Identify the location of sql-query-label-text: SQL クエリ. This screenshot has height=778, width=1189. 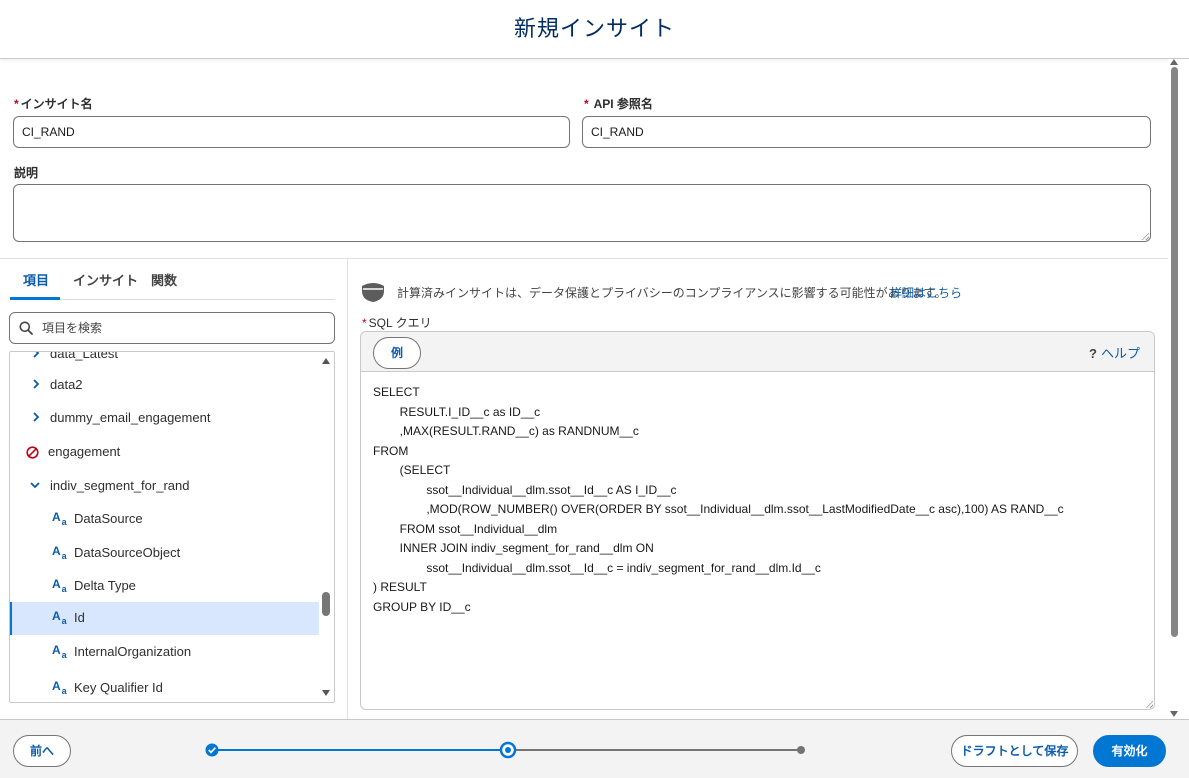
(400, 323).